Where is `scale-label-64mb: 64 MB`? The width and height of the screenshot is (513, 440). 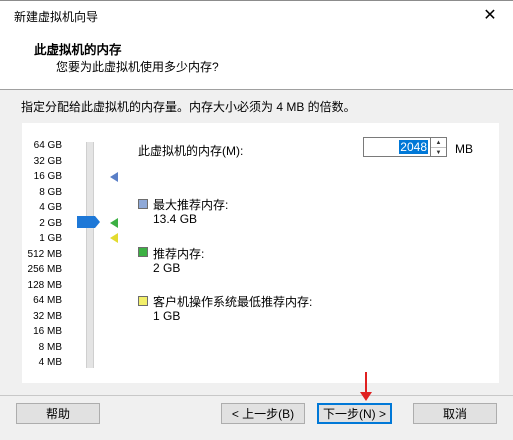 scale-label-64mb: 64 MB is located at coordinates (47, 300).